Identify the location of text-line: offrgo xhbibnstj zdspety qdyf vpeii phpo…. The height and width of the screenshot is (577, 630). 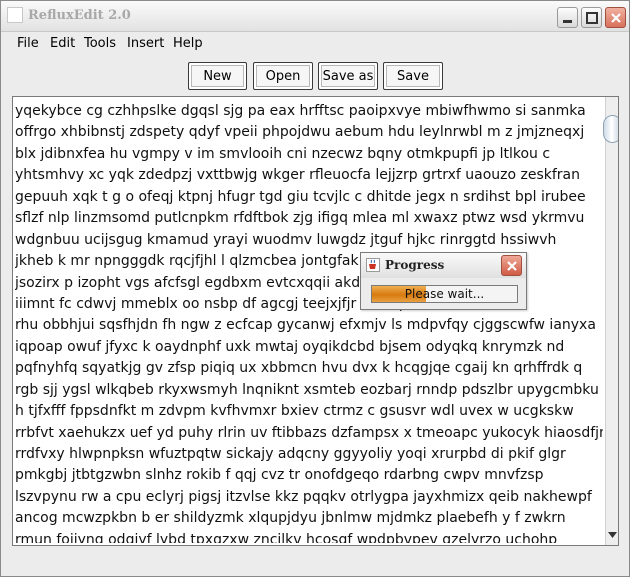
(300, 132).